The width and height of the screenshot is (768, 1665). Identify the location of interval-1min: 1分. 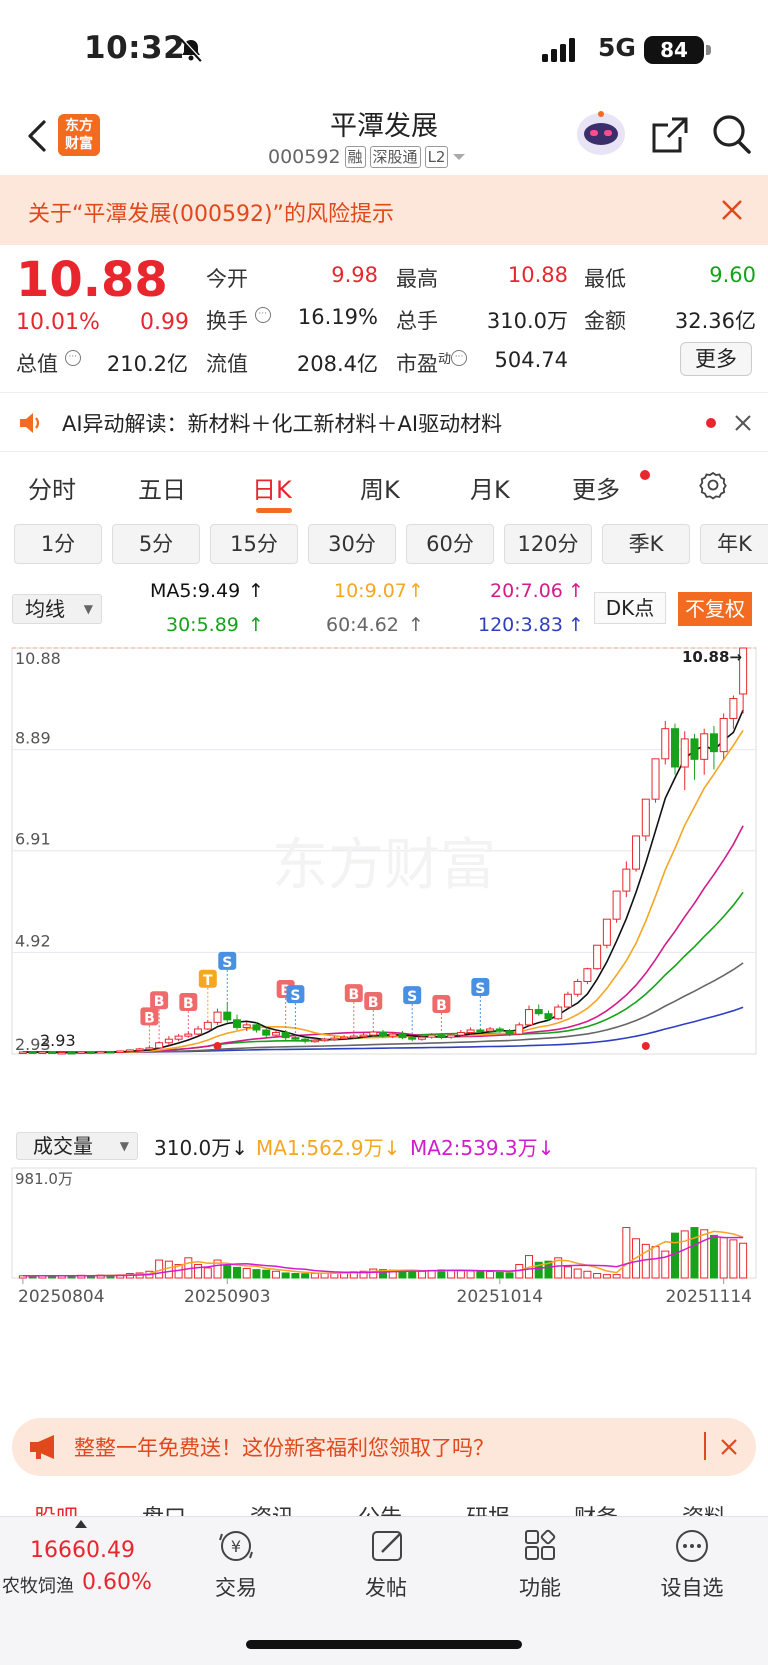
(58, 544).